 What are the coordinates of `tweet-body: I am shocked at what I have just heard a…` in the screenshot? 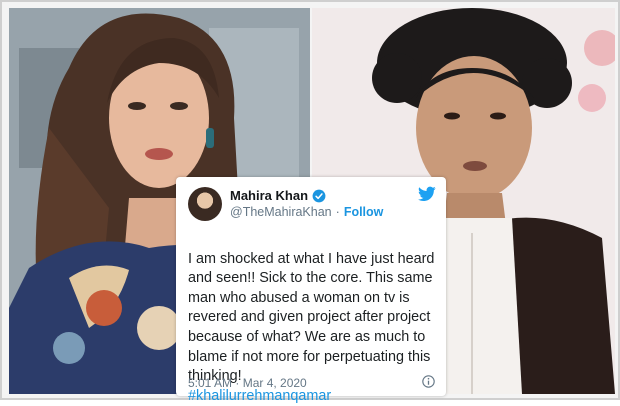 It's located at (311, 317).